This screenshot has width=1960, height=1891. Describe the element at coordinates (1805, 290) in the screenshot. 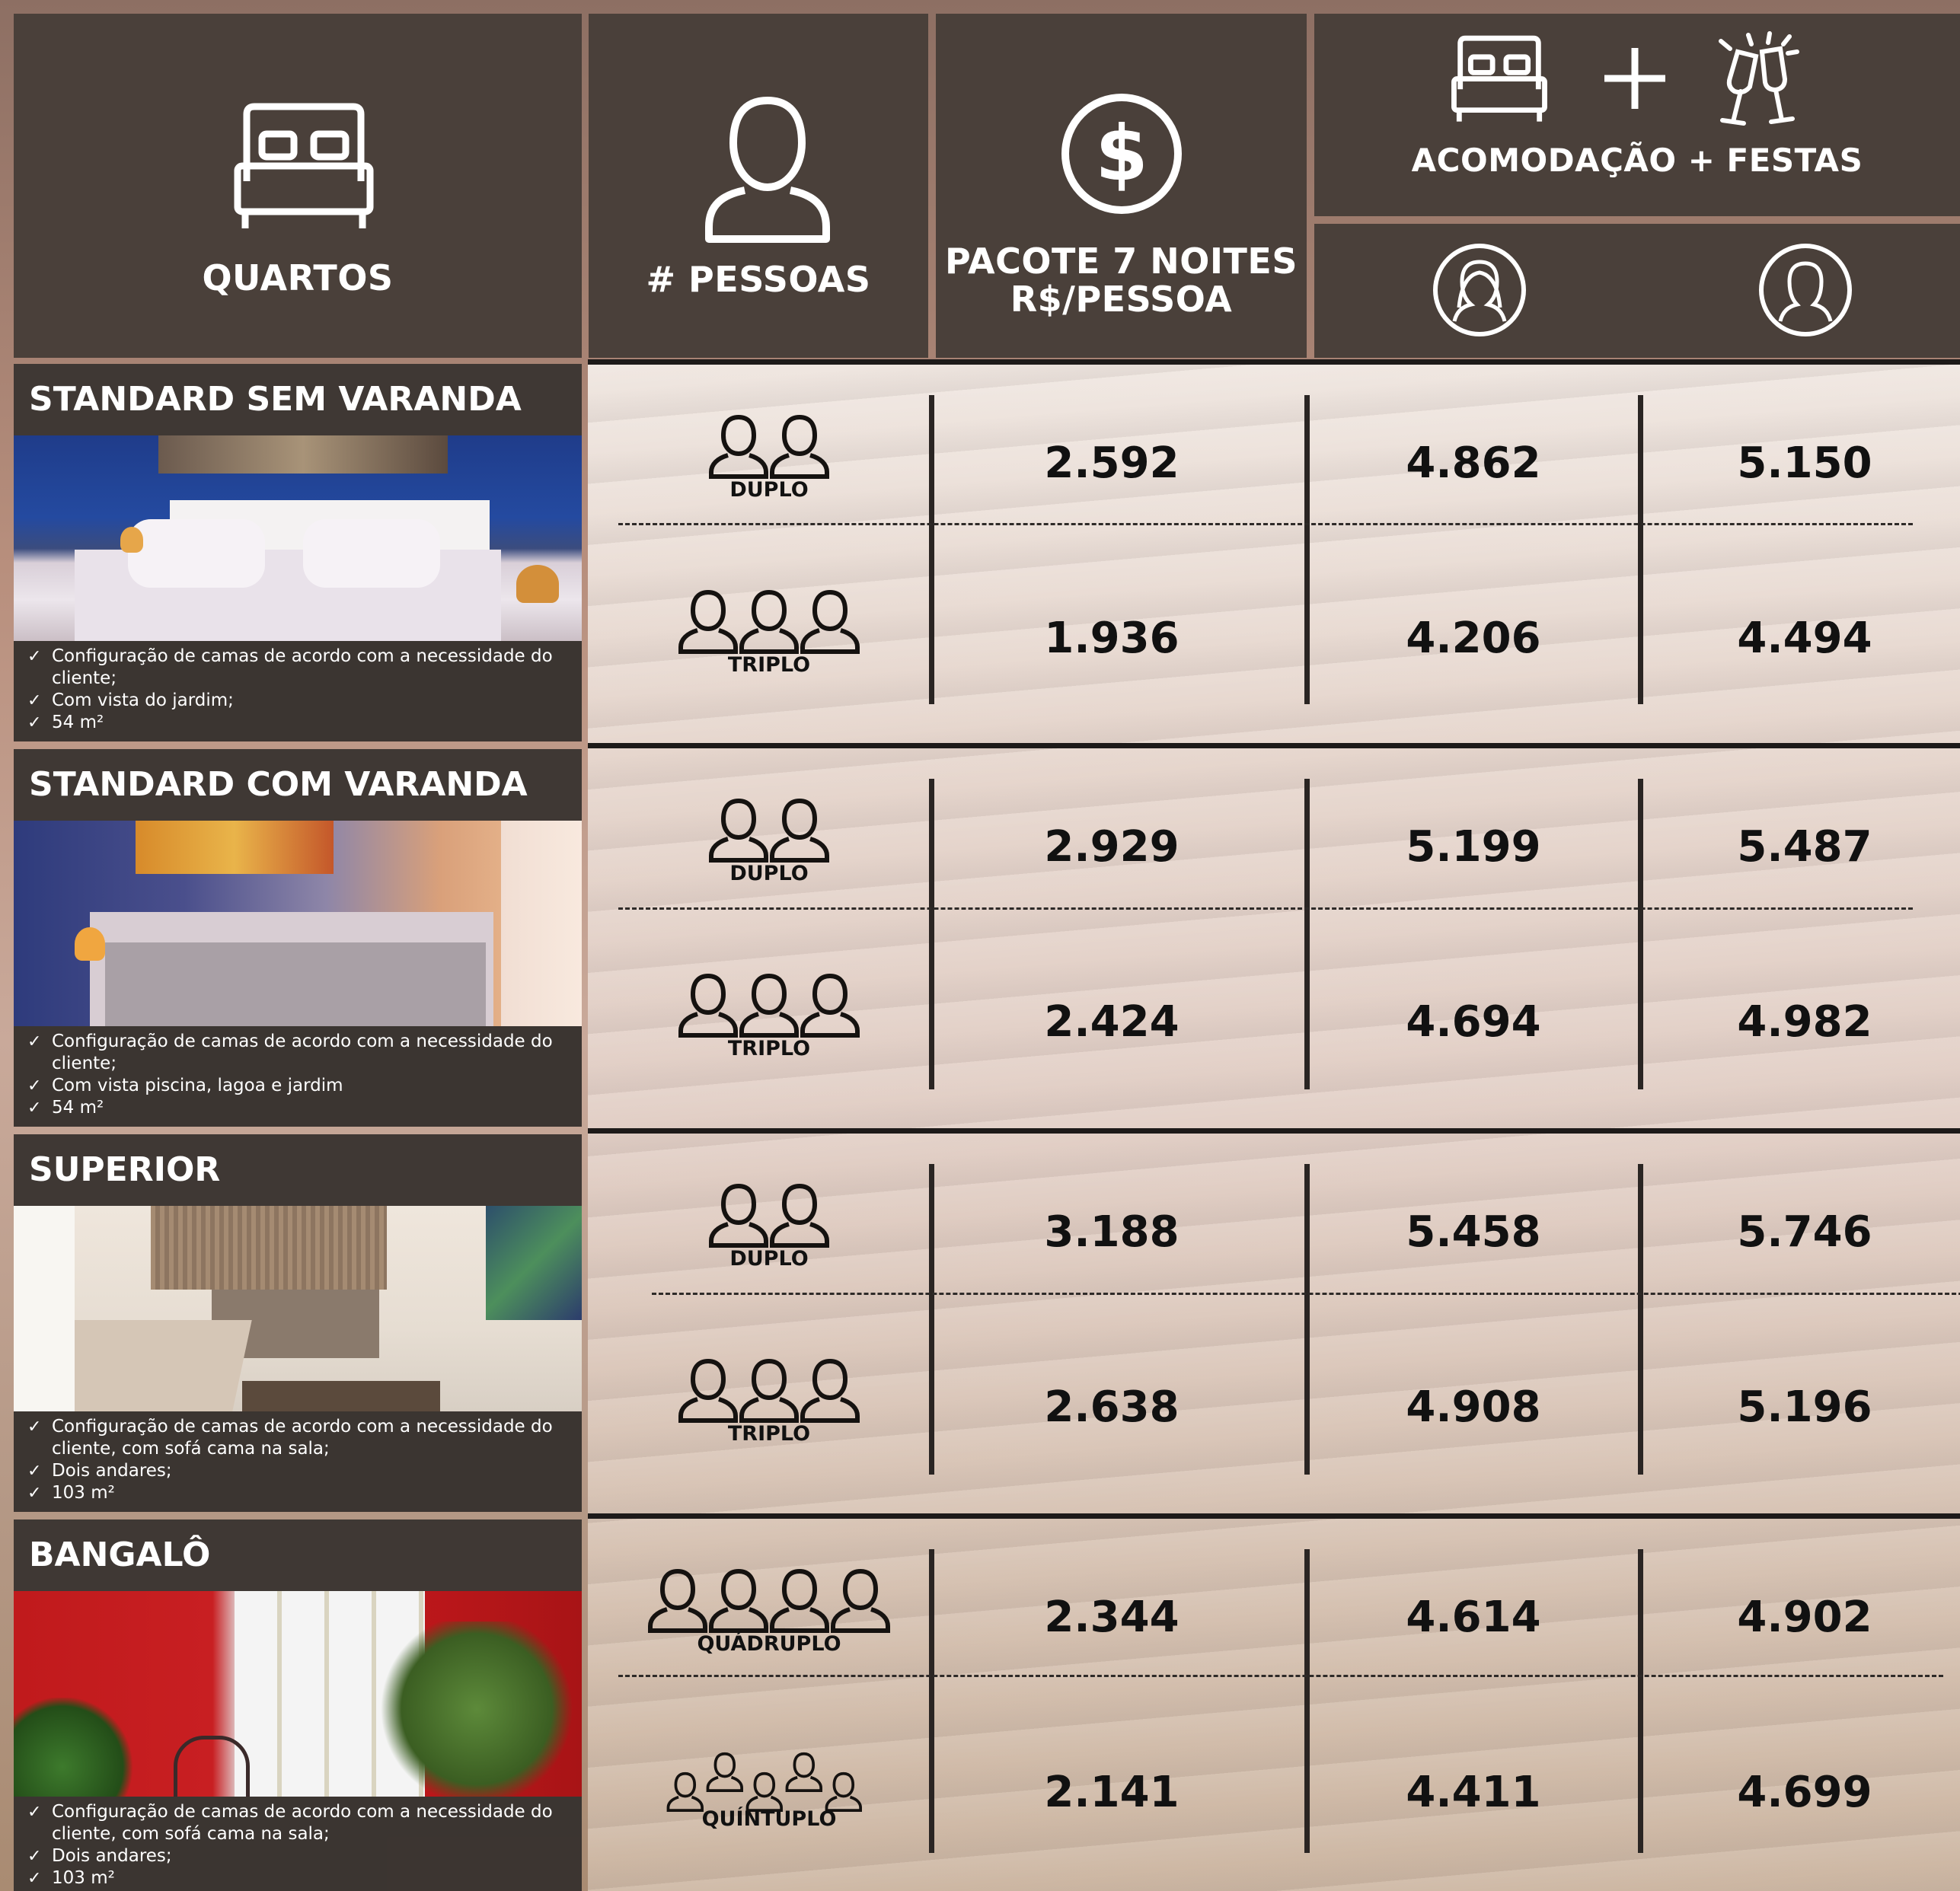

I see `male-avatar-icon` at that location.